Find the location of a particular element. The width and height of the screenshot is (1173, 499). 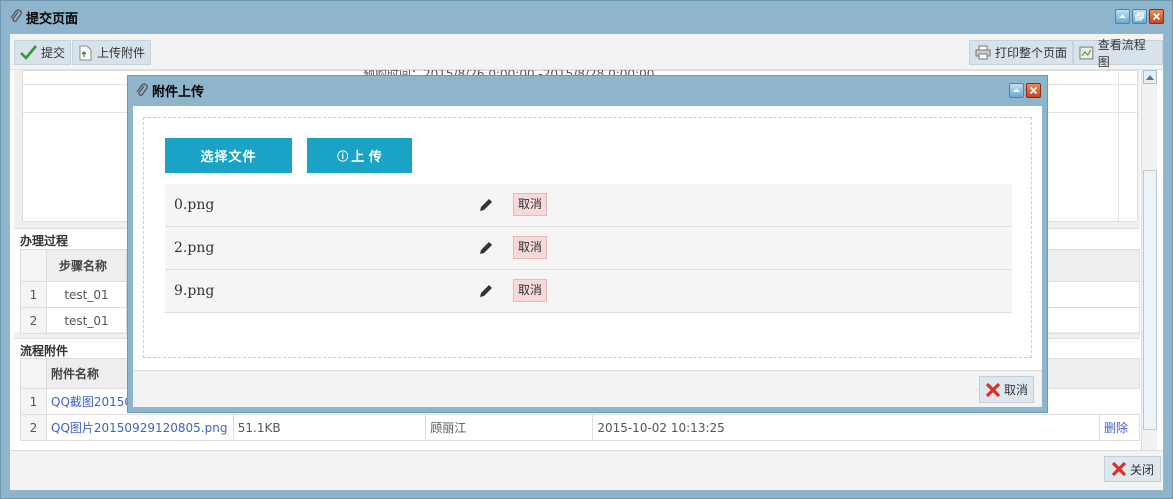

window-controls is located at coordinates (1139, 16).